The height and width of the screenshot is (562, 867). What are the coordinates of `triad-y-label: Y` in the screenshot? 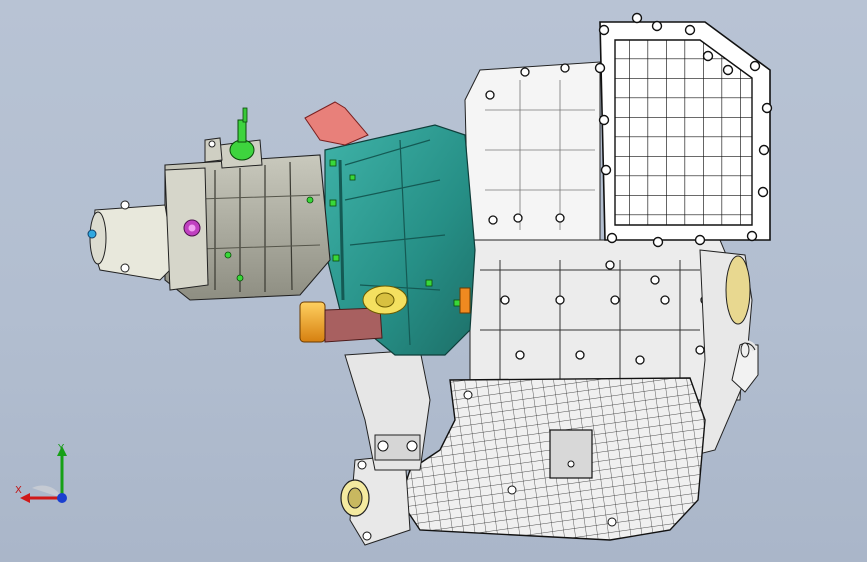 It's located at (61, 448).